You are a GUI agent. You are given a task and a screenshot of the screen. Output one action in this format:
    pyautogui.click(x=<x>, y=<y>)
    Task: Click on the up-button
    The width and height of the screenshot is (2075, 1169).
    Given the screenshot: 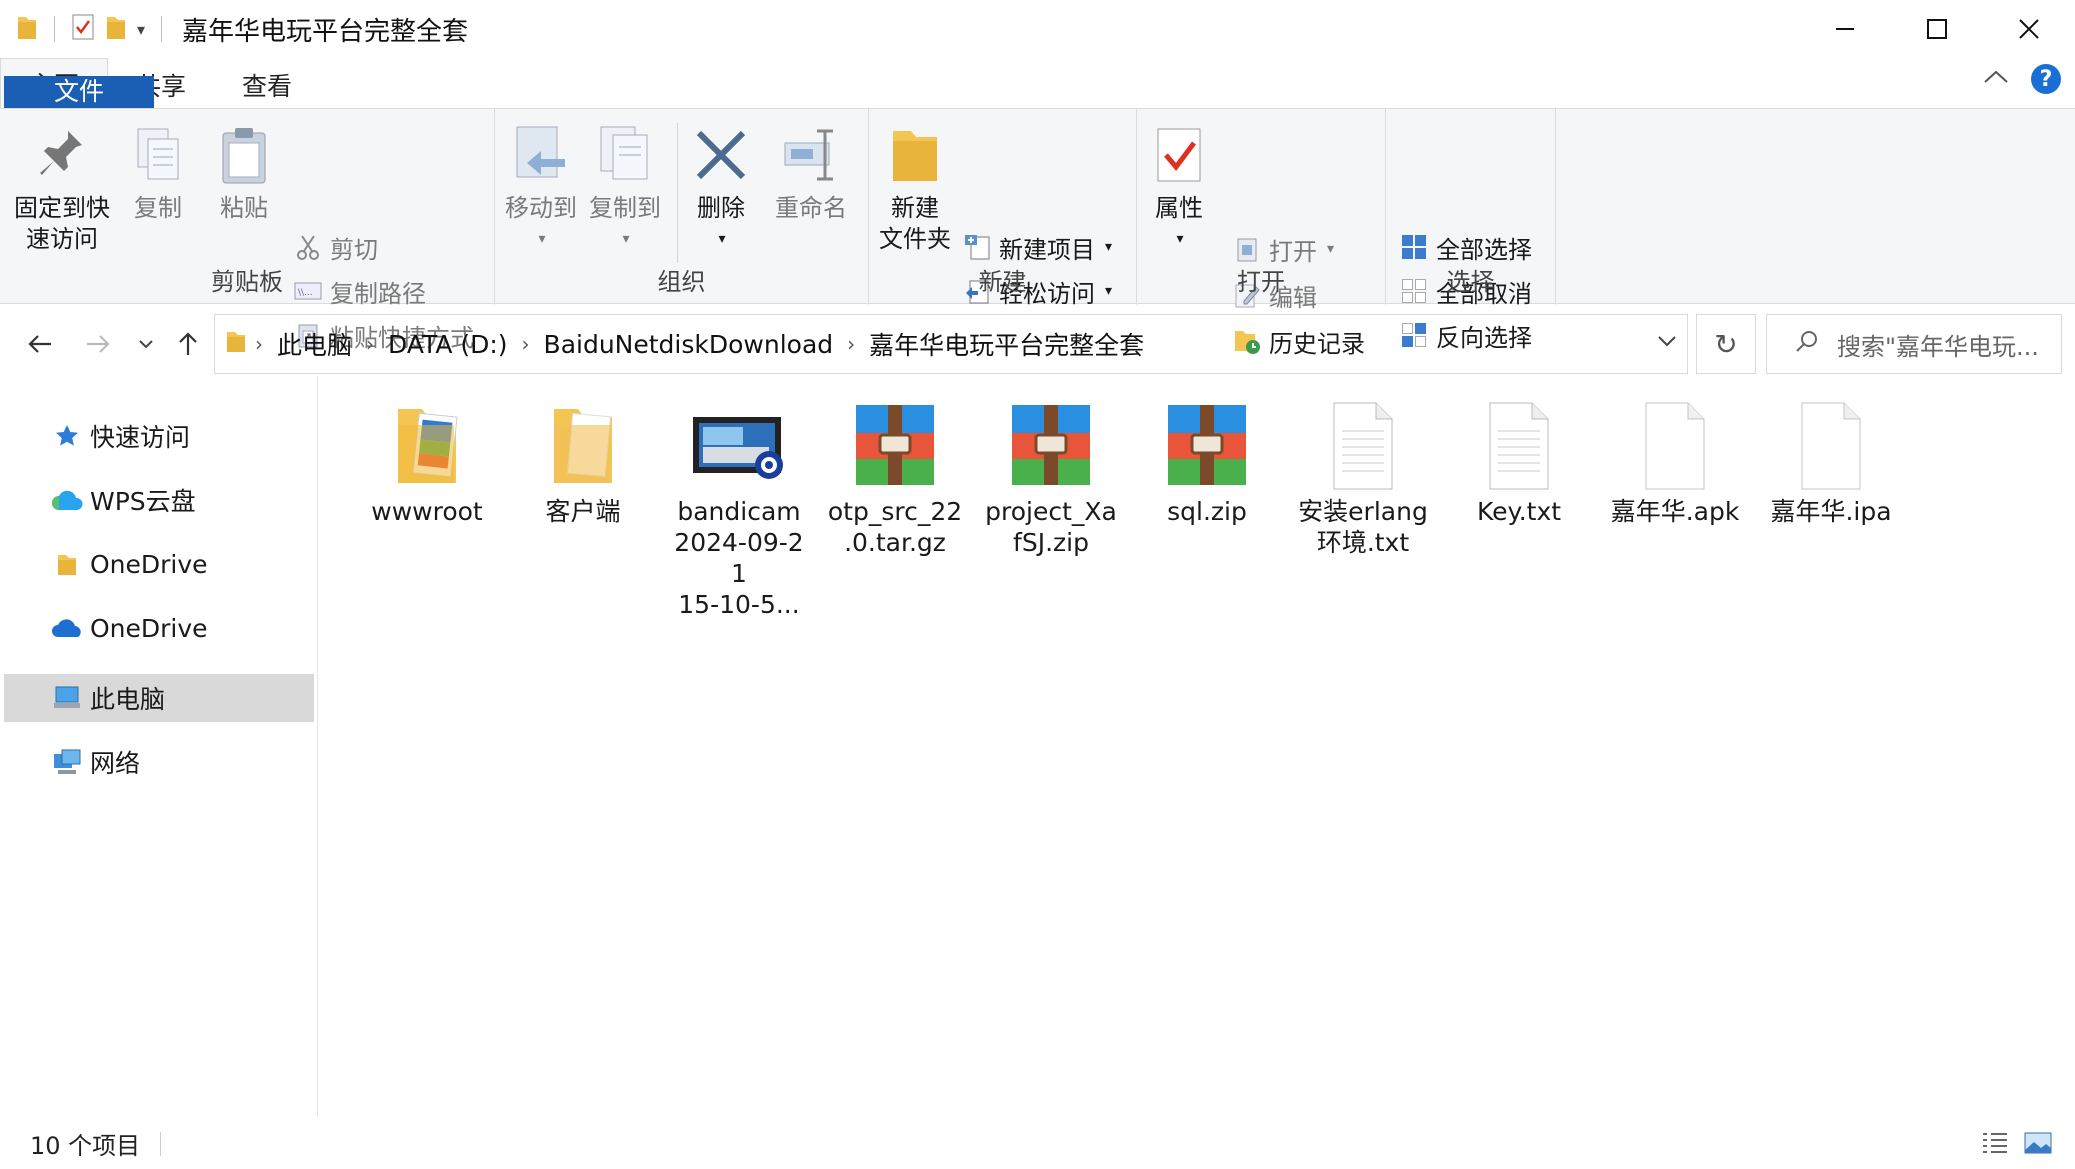 What is the action you would take?
    pyautogui.click(x=188, y=344)
    